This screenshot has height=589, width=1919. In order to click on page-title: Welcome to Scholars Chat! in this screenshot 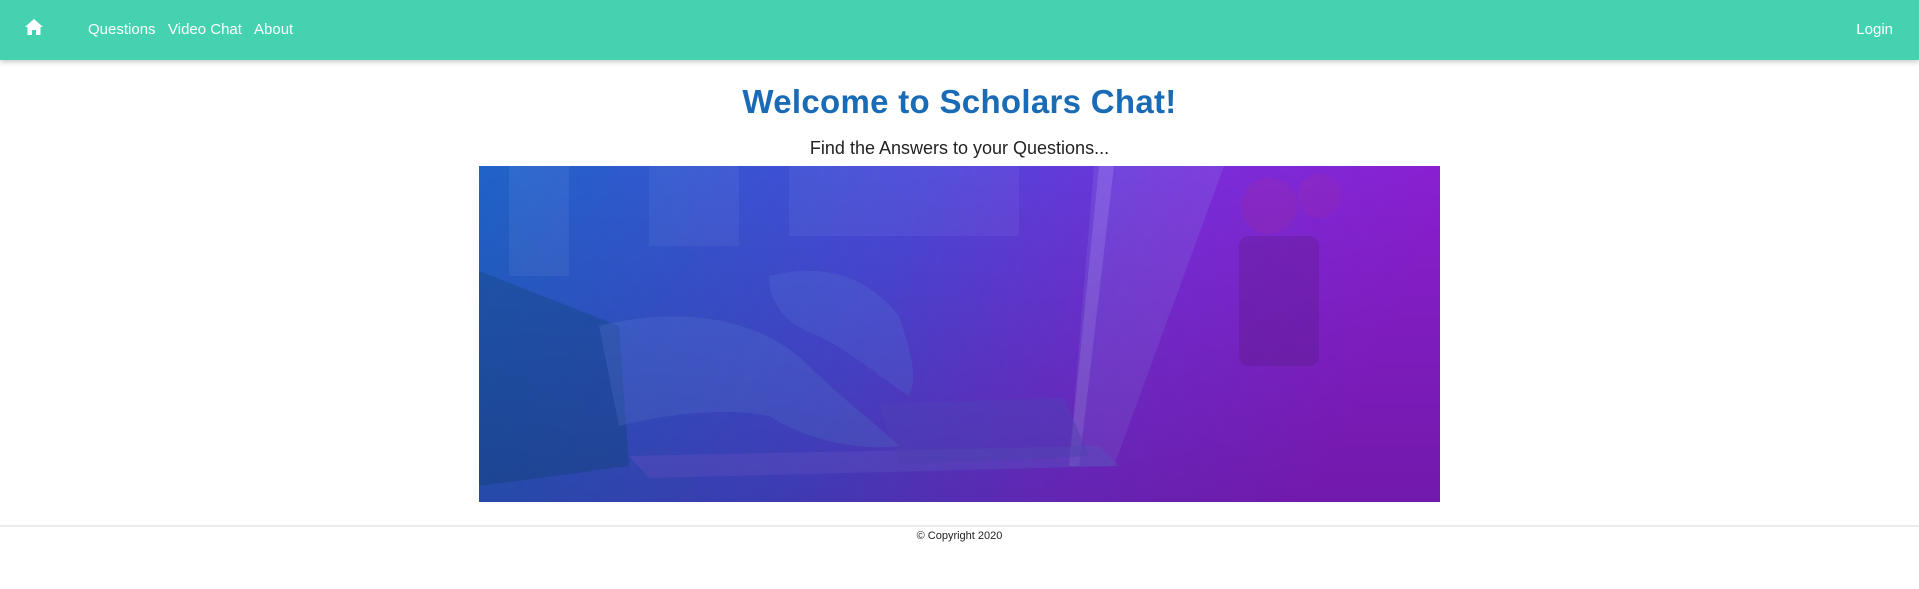, I will do `click(959, 101)`.